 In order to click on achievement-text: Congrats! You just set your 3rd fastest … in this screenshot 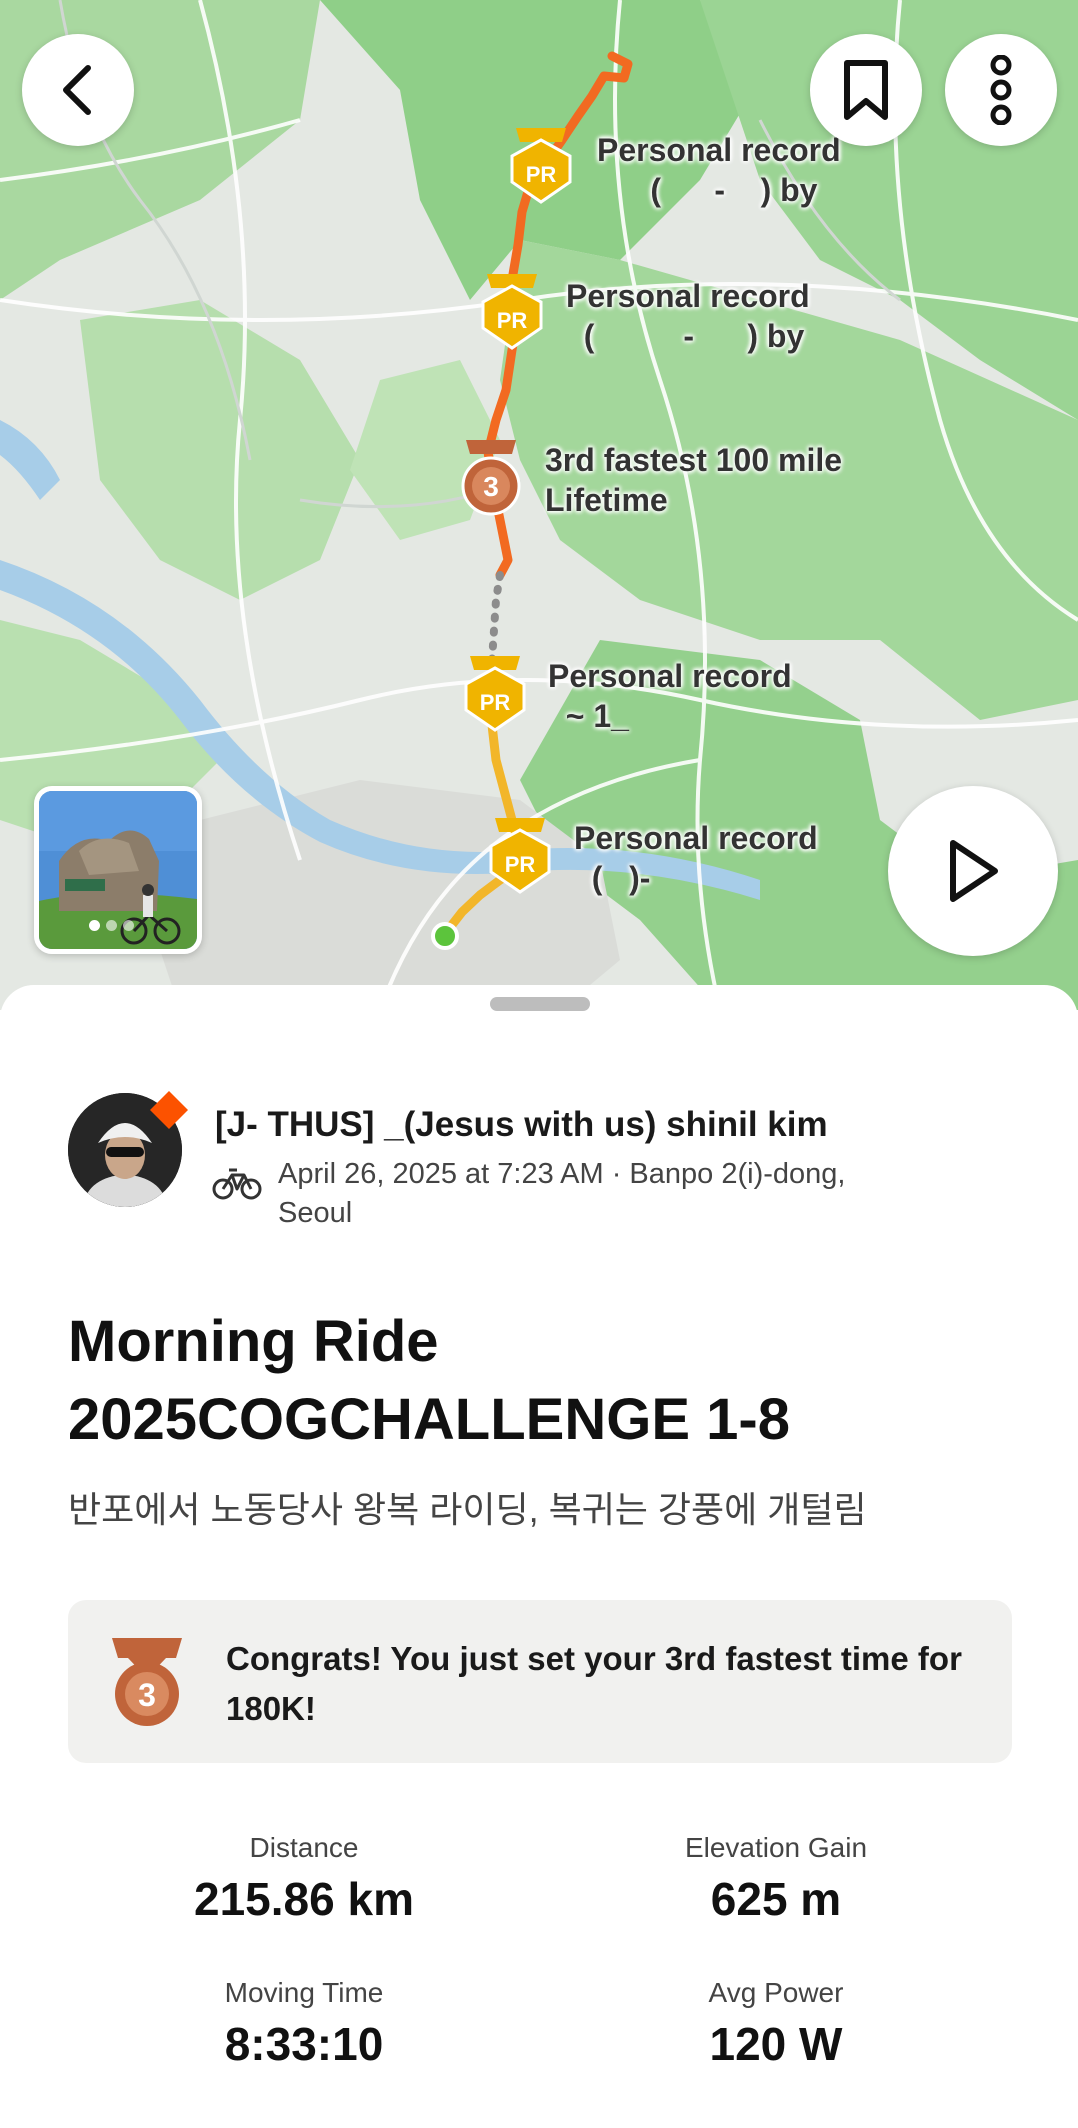, I will do `click(594, 1683)`.